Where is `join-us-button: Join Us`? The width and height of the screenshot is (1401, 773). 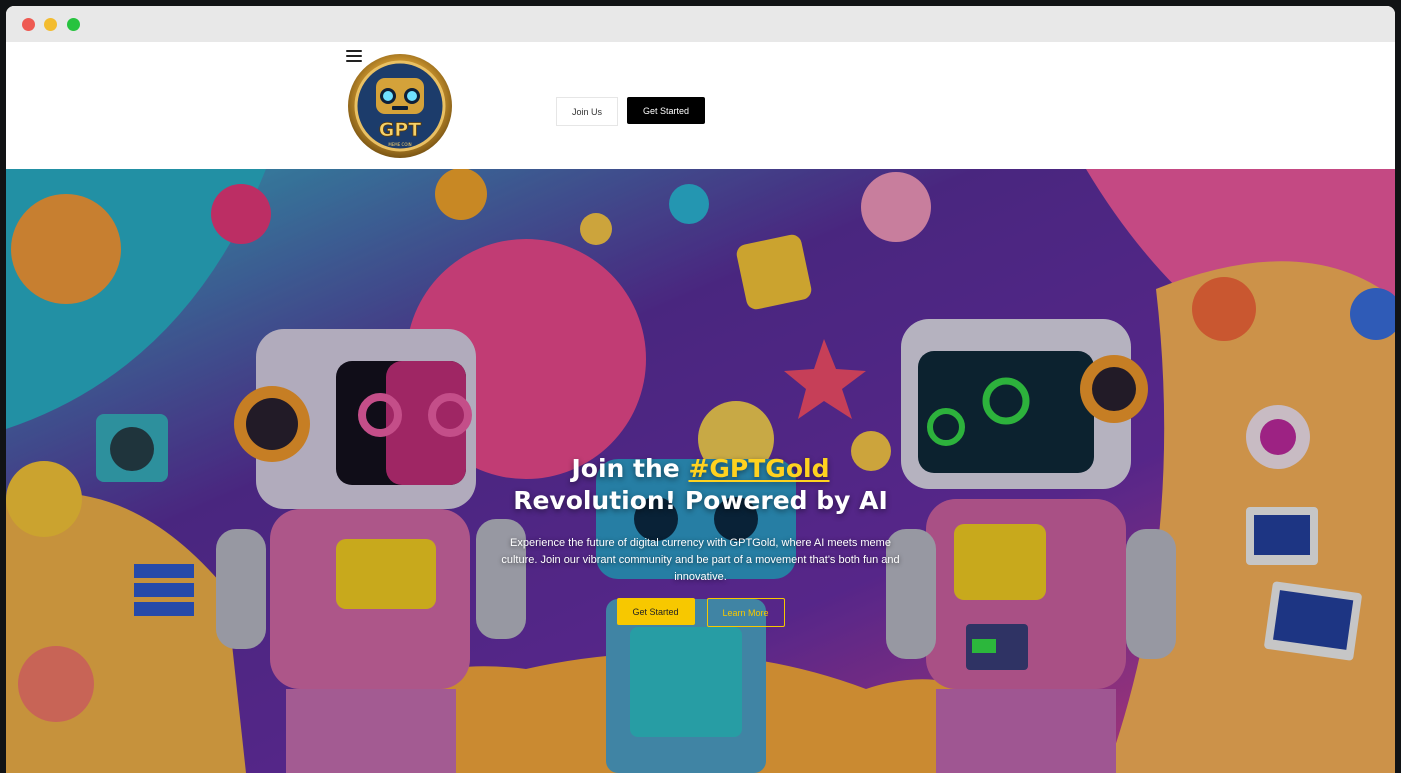
join-us-button: Join Us is located at coordinates (587, 111).